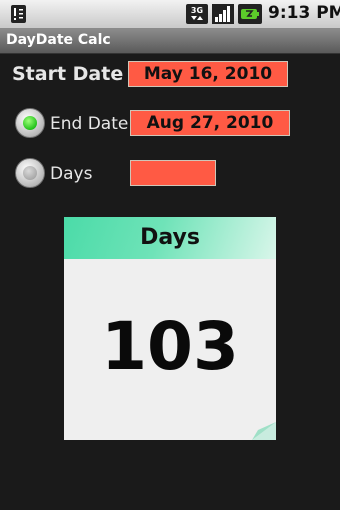 Image resolution: width=340 pixels, height=510 pixels. I want to click on end-date-radio, so click(30, 123).